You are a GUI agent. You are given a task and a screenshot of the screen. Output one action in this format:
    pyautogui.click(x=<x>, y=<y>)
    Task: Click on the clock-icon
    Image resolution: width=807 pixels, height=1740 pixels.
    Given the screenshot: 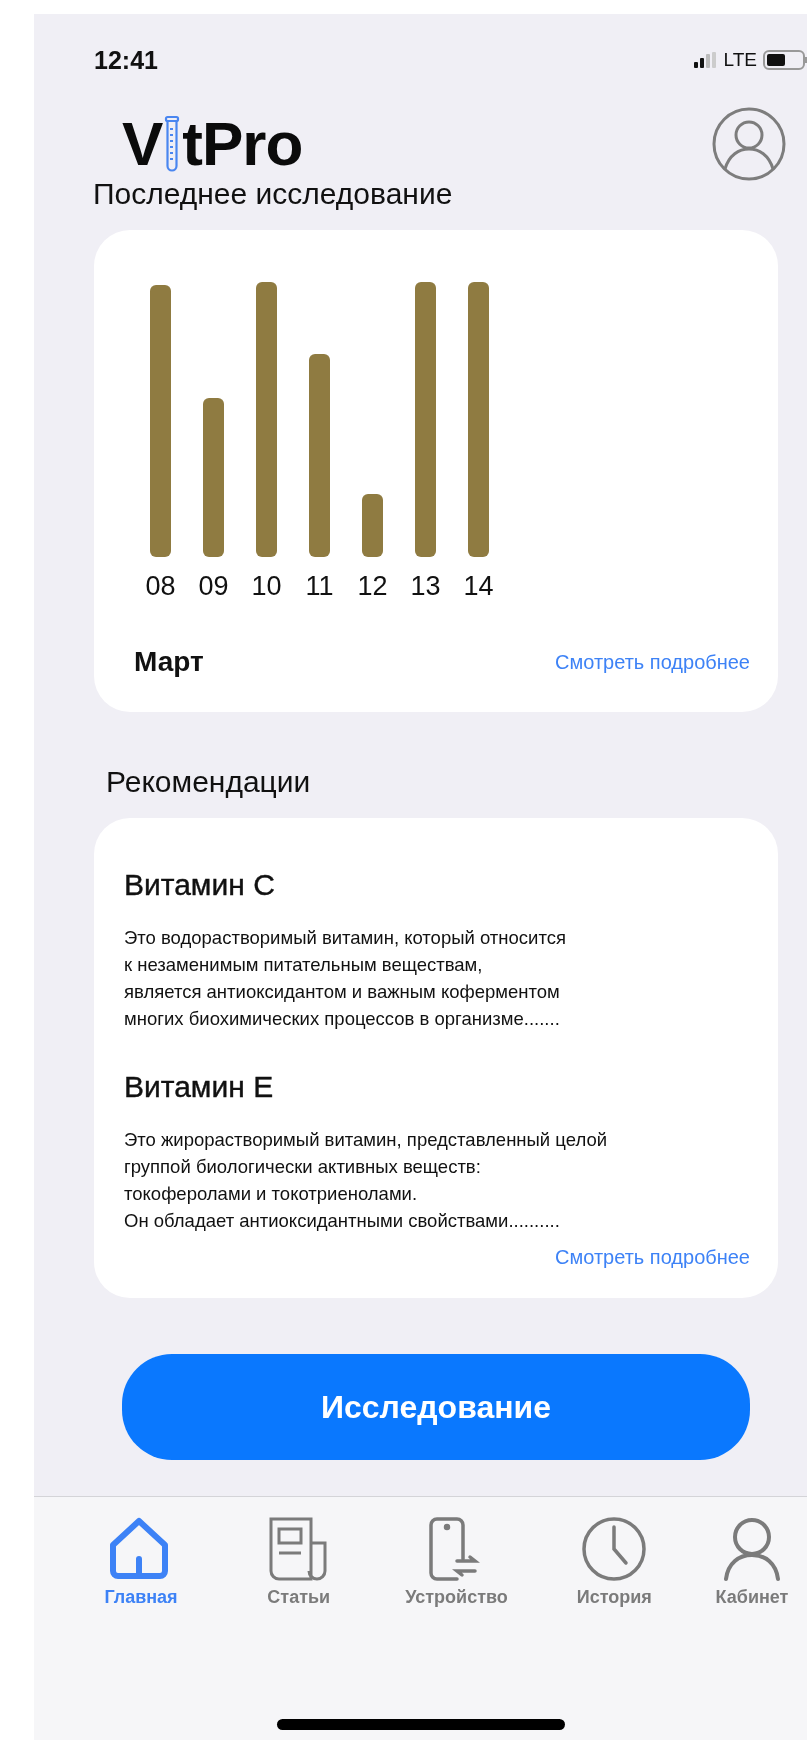 What is the action you would take?
    pyautogui.click(x=614, y=1549)
    